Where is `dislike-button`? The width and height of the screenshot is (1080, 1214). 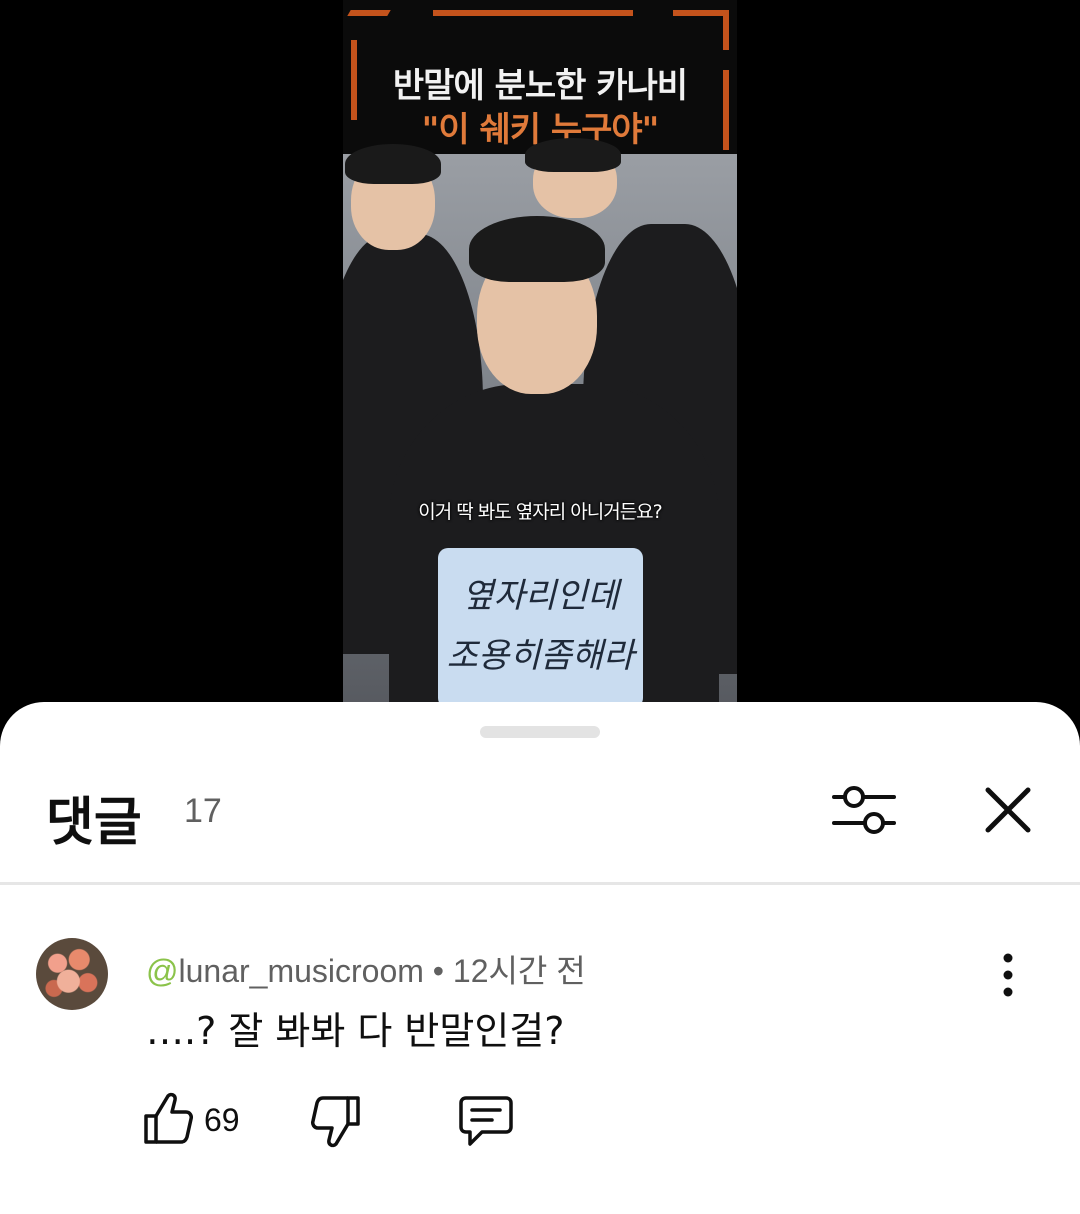 dislike-button is located at coordinates (336, 1122).